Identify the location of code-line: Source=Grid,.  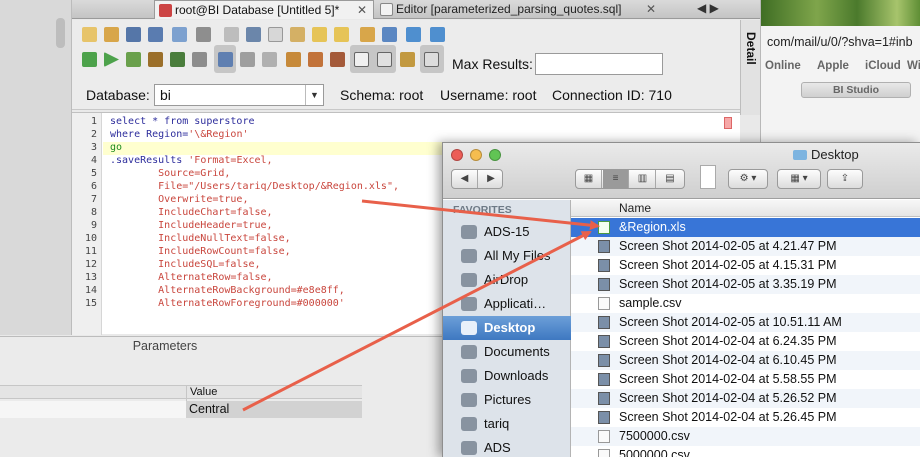
(170, 173).